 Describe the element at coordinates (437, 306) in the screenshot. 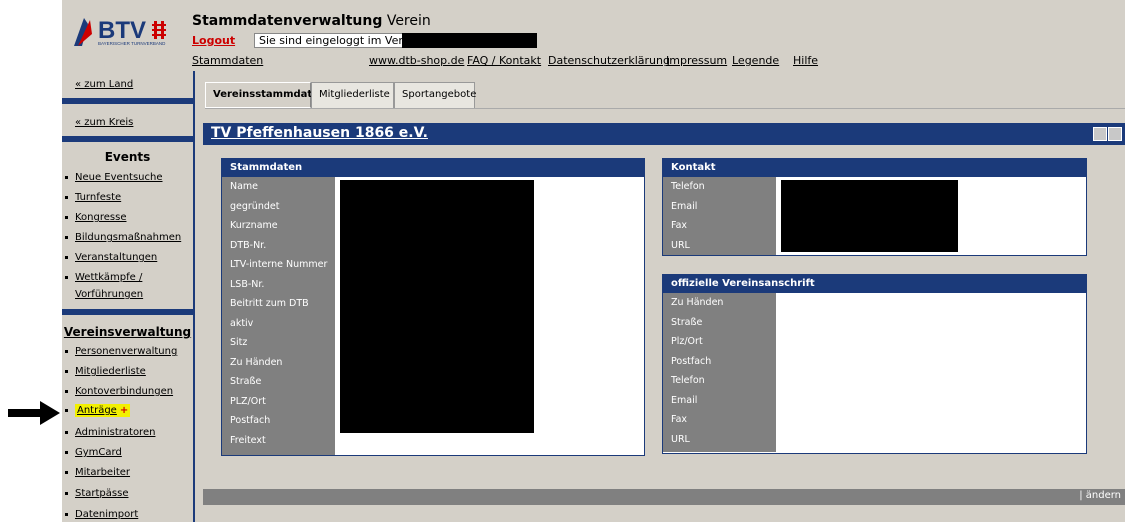

I see `redacted-stammdaten-values` at that location.